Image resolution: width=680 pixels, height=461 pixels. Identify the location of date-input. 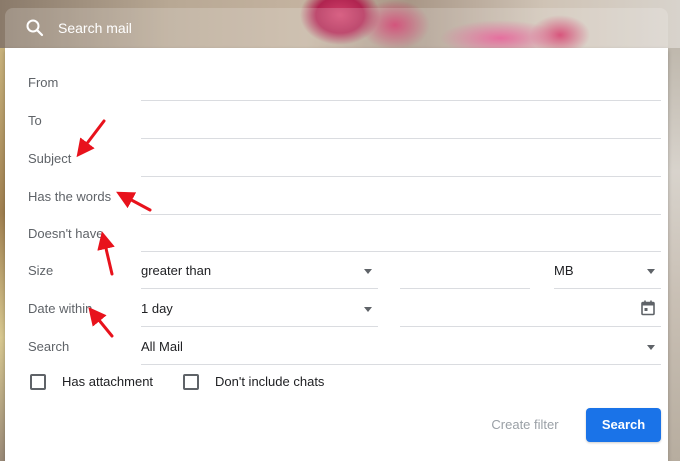
(517, 309).